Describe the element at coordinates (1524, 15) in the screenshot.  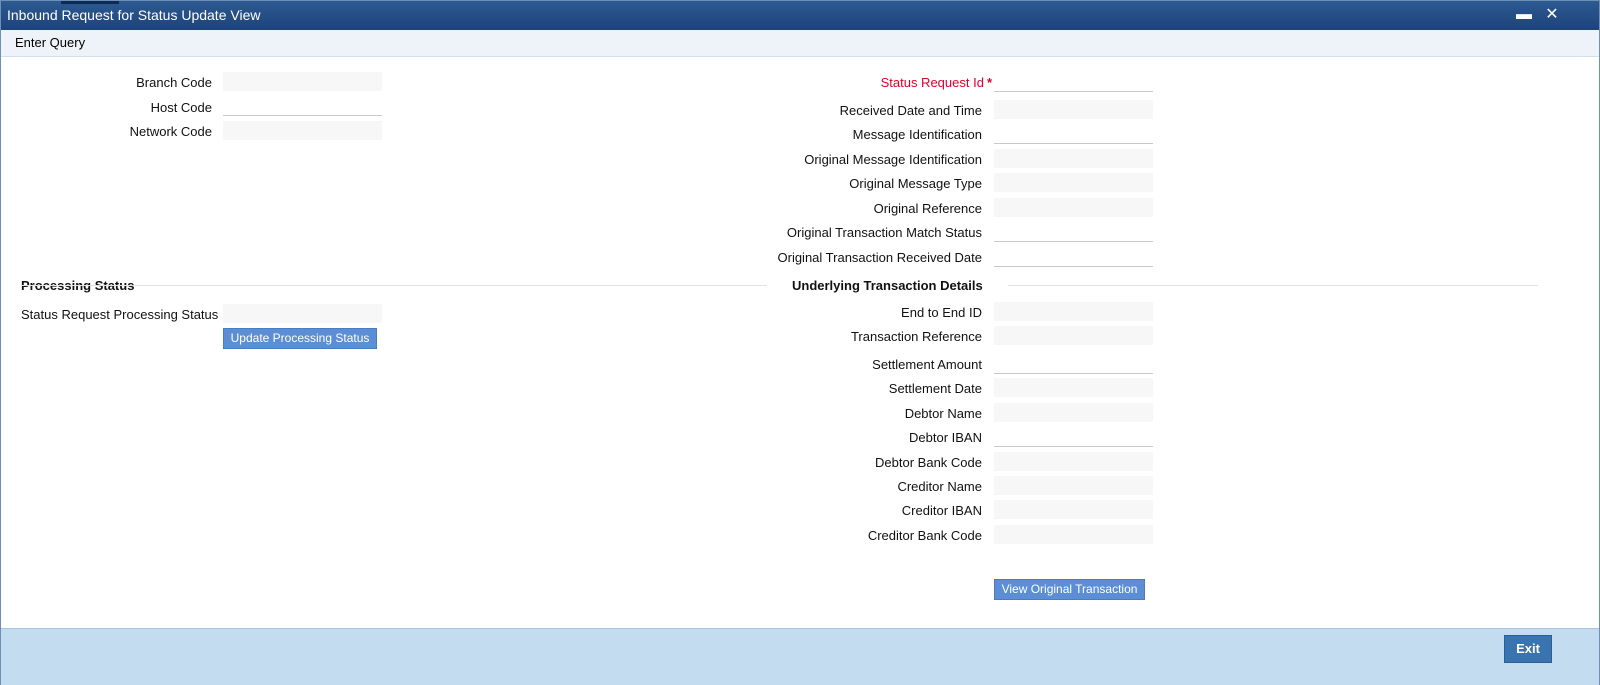
I see `minimize-icon: ▬` at that location.